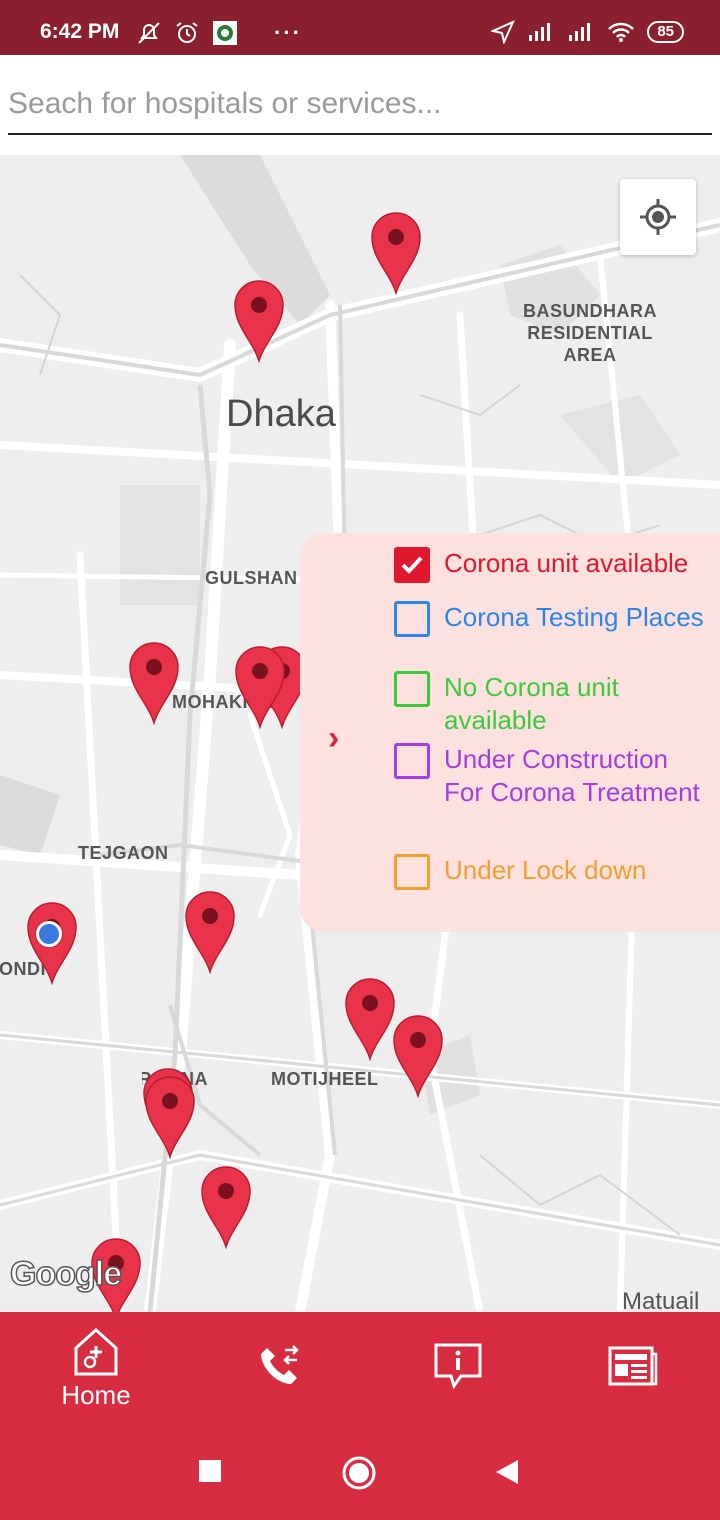 The image size is (720, 1520). Describe the element at coordinates (503, 32) in the screenshot. I see `location-arrow-icon` at that location.